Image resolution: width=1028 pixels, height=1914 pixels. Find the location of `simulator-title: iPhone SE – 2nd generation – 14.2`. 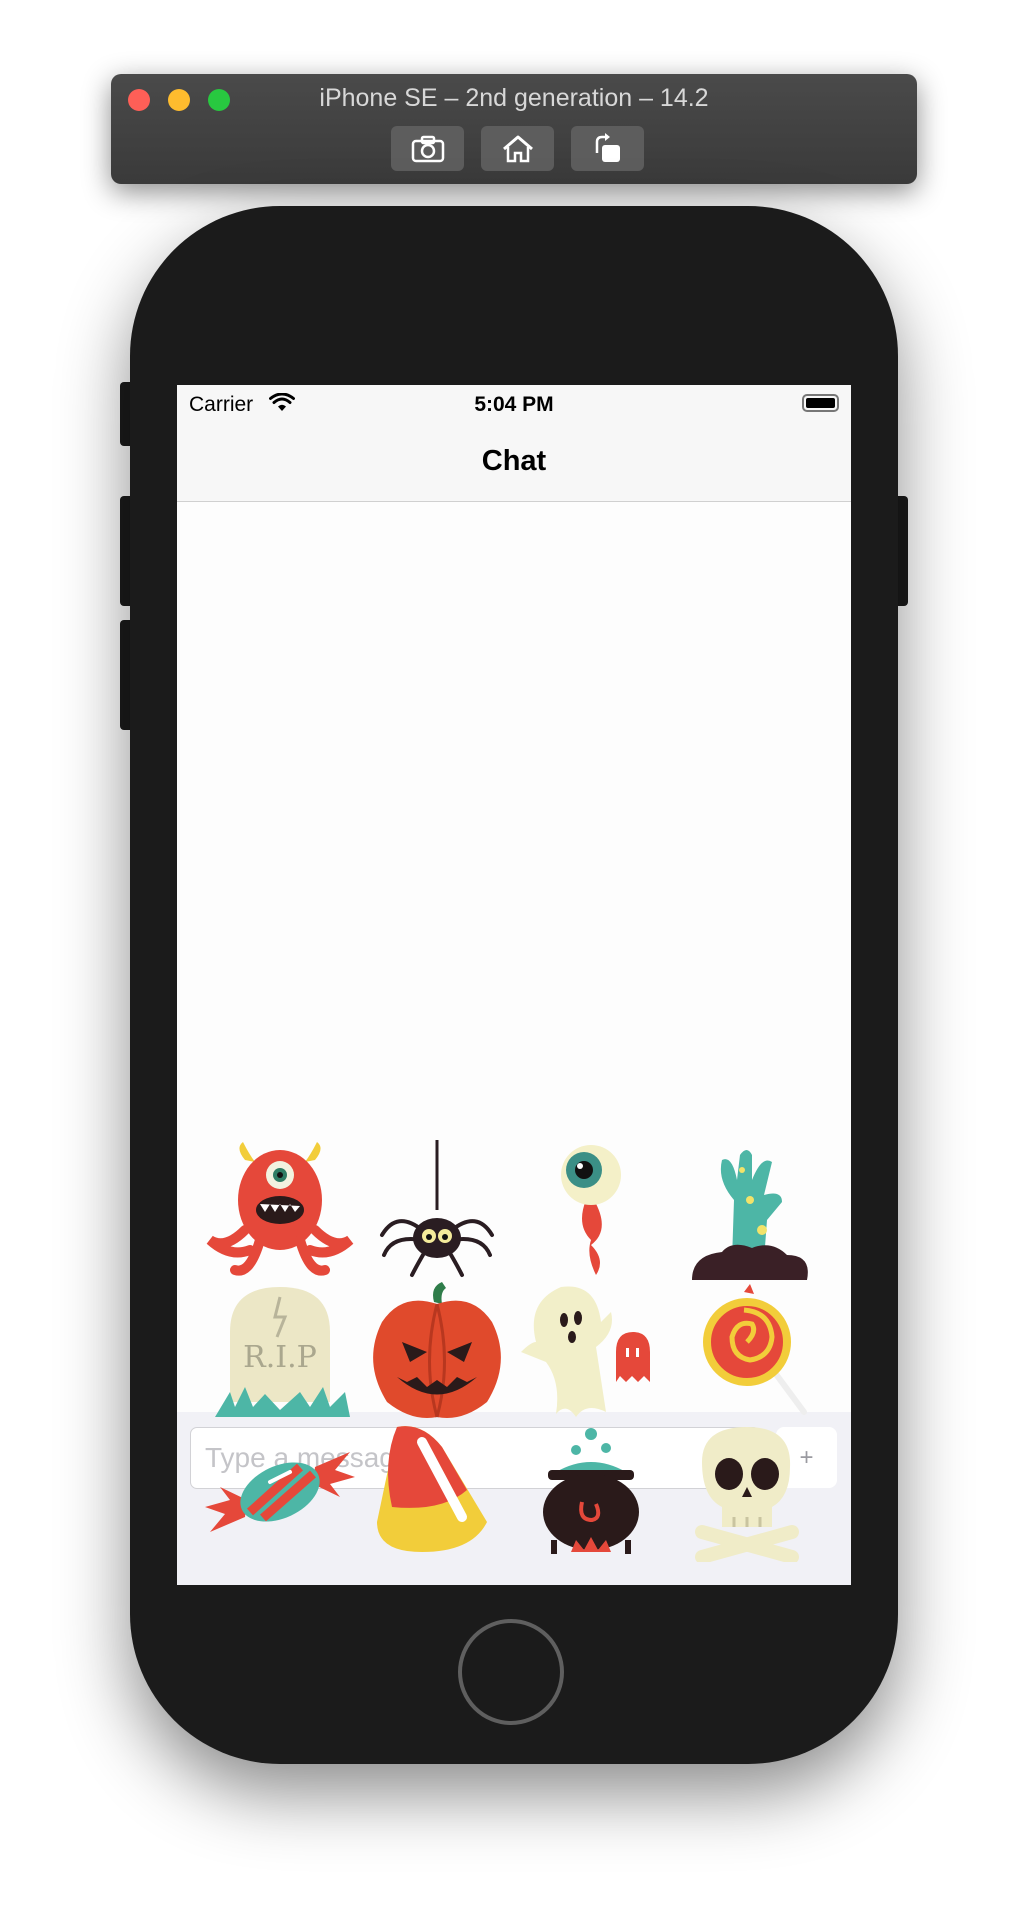

simulator-title: iPhone SE – 2nd generation – 14.2 is located at coordinates (514, 98).